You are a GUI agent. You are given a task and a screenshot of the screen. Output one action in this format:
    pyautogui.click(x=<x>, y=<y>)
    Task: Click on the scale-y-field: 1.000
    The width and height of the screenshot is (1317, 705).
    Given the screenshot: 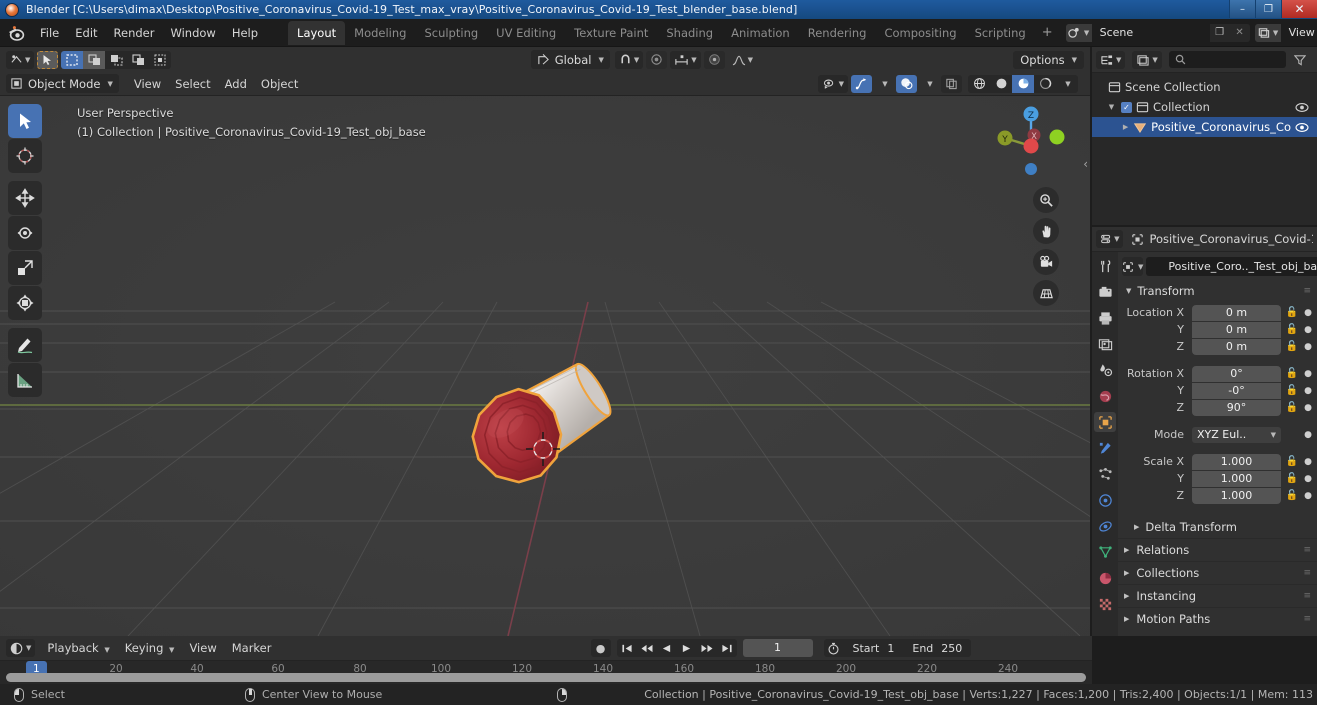 What is the action you would take?
    pyautogui.click(x=1236, y=478)
    